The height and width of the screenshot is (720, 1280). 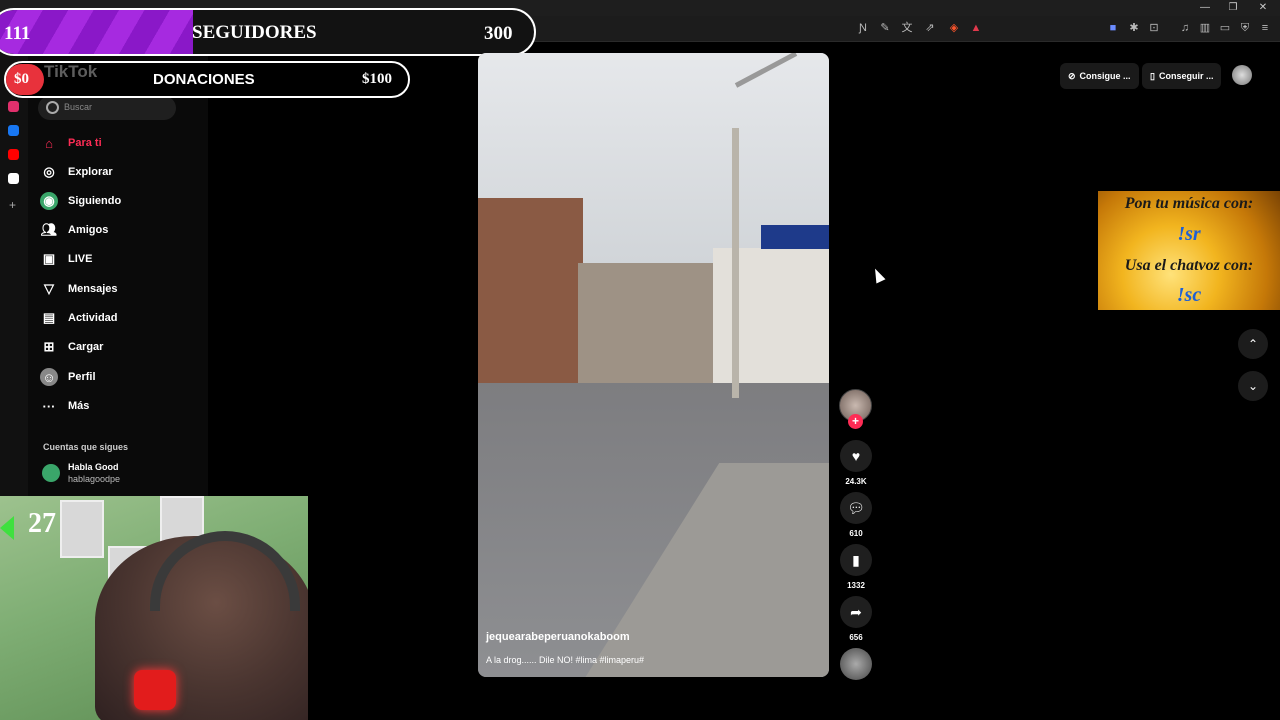 What do you see at coordinates (1189, 295) in the screenshot?
I see `overlay-command: !sc` at bounding box center [1189, 295].